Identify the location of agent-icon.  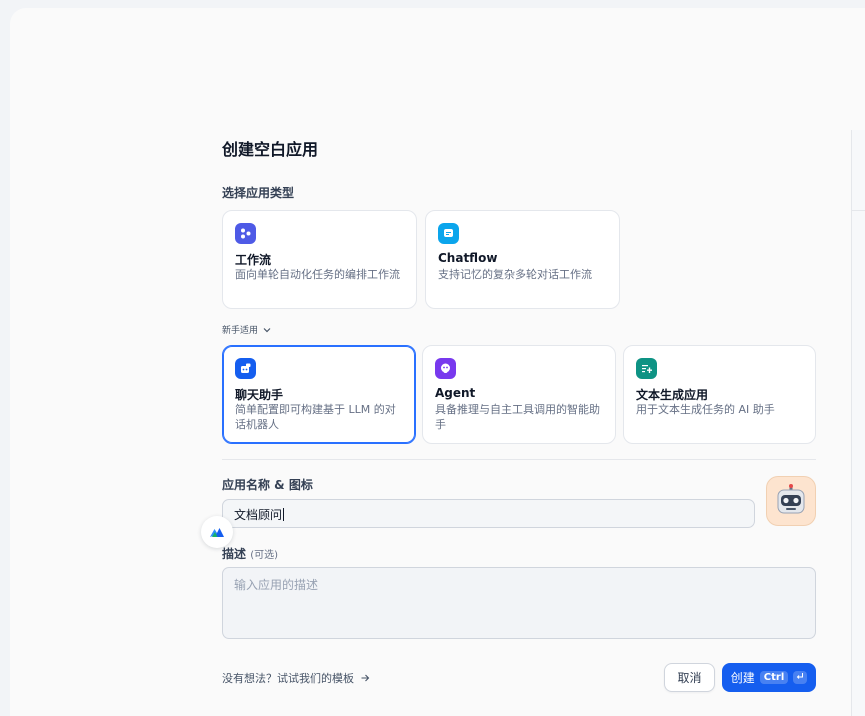
(445, 368).